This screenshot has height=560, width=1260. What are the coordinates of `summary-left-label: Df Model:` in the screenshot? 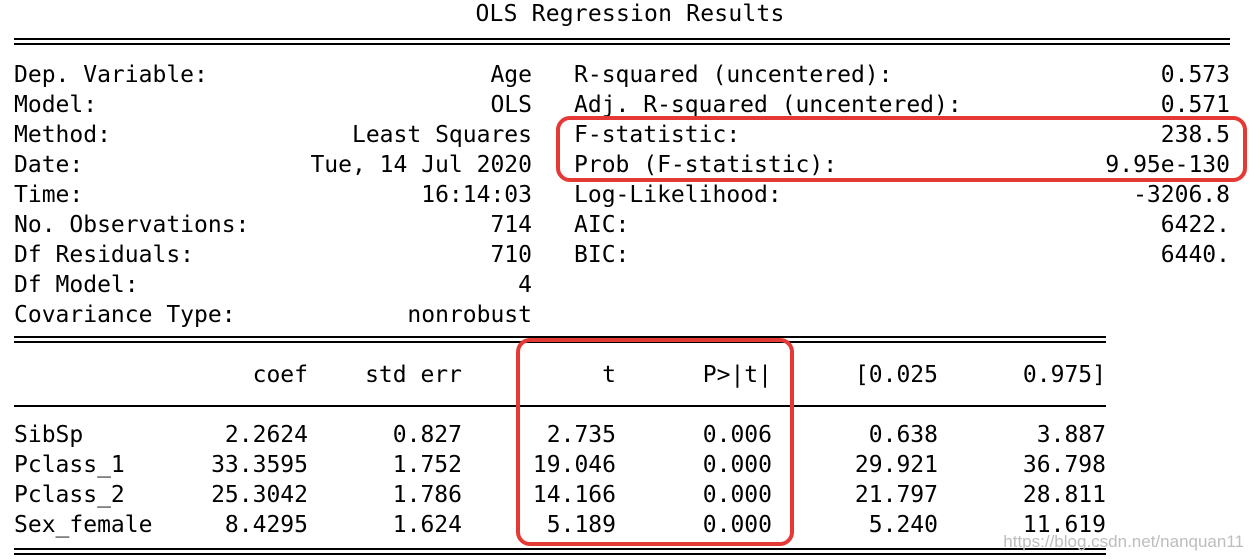 It's located at (76, 285).